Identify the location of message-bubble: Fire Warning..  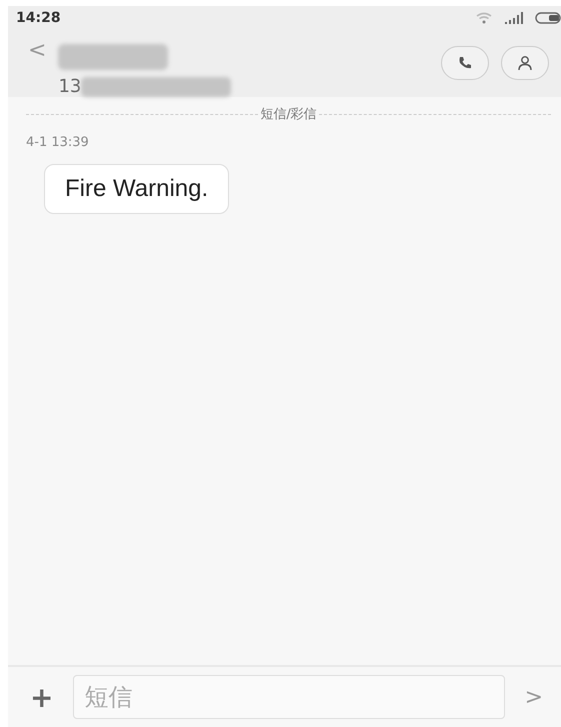
(137, 189).